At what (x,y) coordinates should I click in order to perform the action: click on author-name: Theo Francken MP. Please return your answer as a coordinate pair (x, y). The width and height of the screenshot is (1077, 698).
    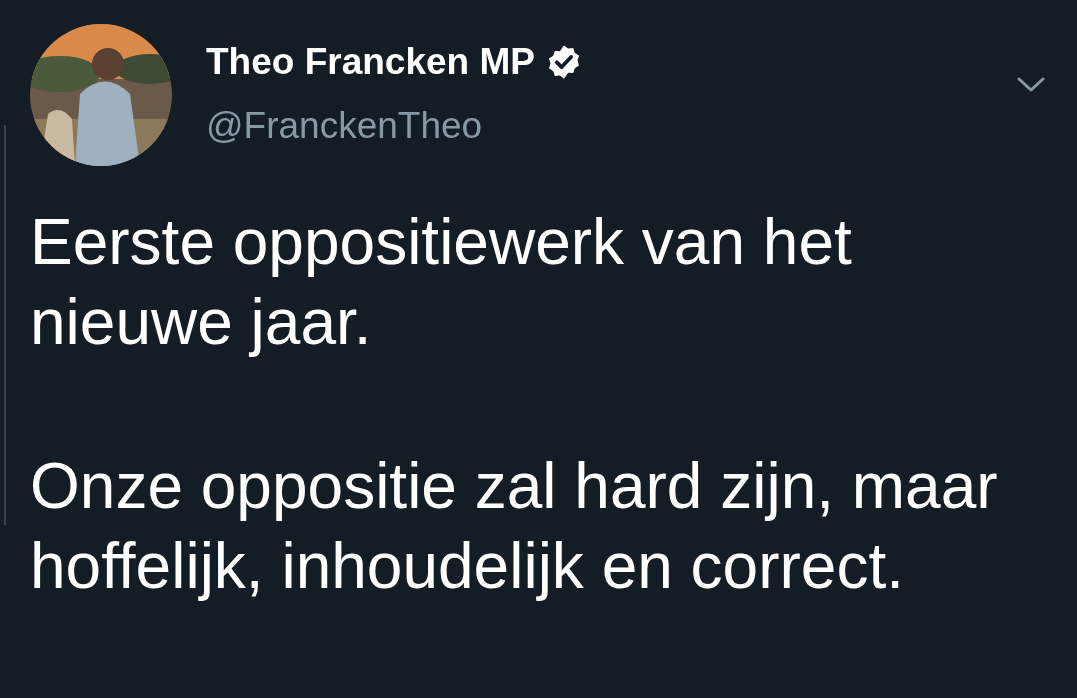
    Looking at the image, I should click on (370, 62).